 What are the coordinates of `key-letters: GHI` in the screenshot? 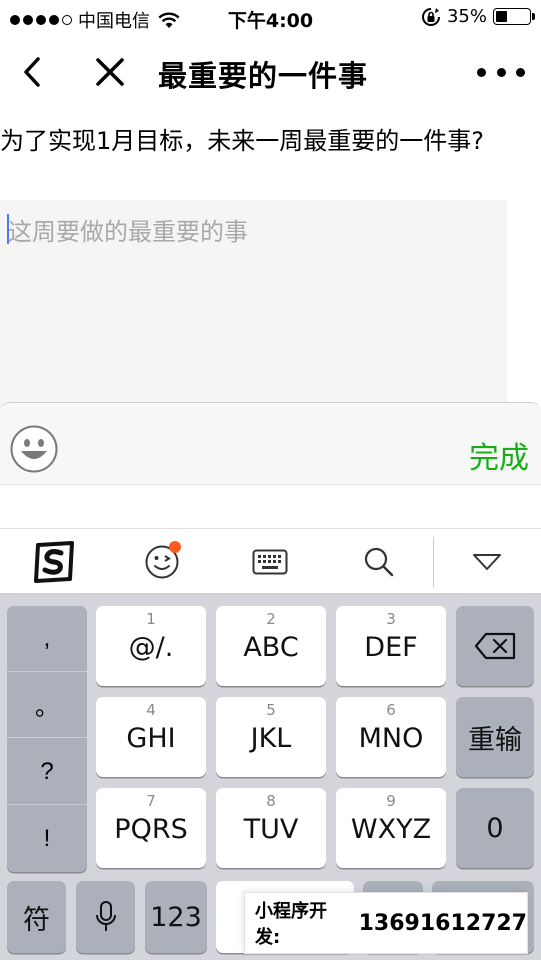 It's located at (151, 738).